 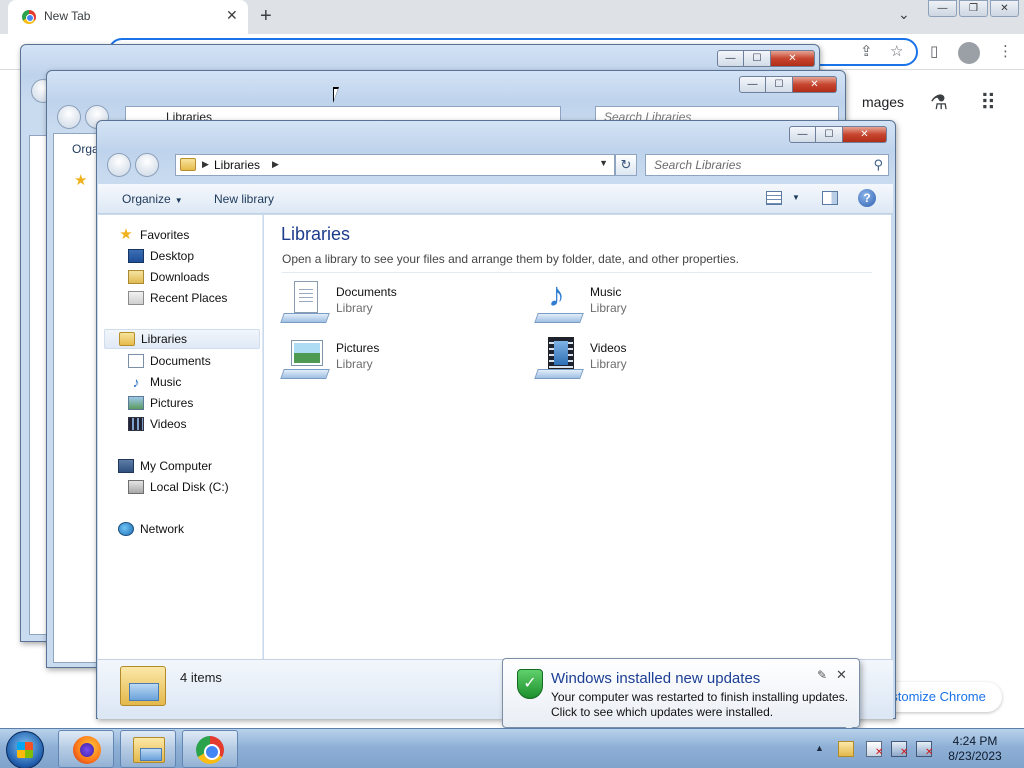 I want to click on nav-label: My Computer, so click(x=176, y=466).